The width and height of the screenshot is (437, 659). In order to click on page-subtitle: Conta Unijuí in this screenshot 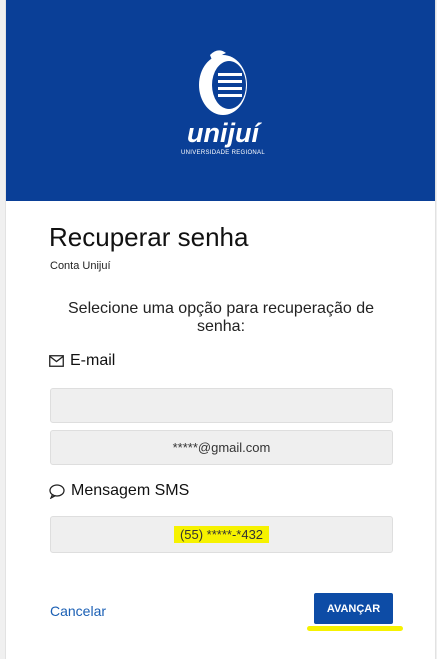, I will do `click(80, 266)`.